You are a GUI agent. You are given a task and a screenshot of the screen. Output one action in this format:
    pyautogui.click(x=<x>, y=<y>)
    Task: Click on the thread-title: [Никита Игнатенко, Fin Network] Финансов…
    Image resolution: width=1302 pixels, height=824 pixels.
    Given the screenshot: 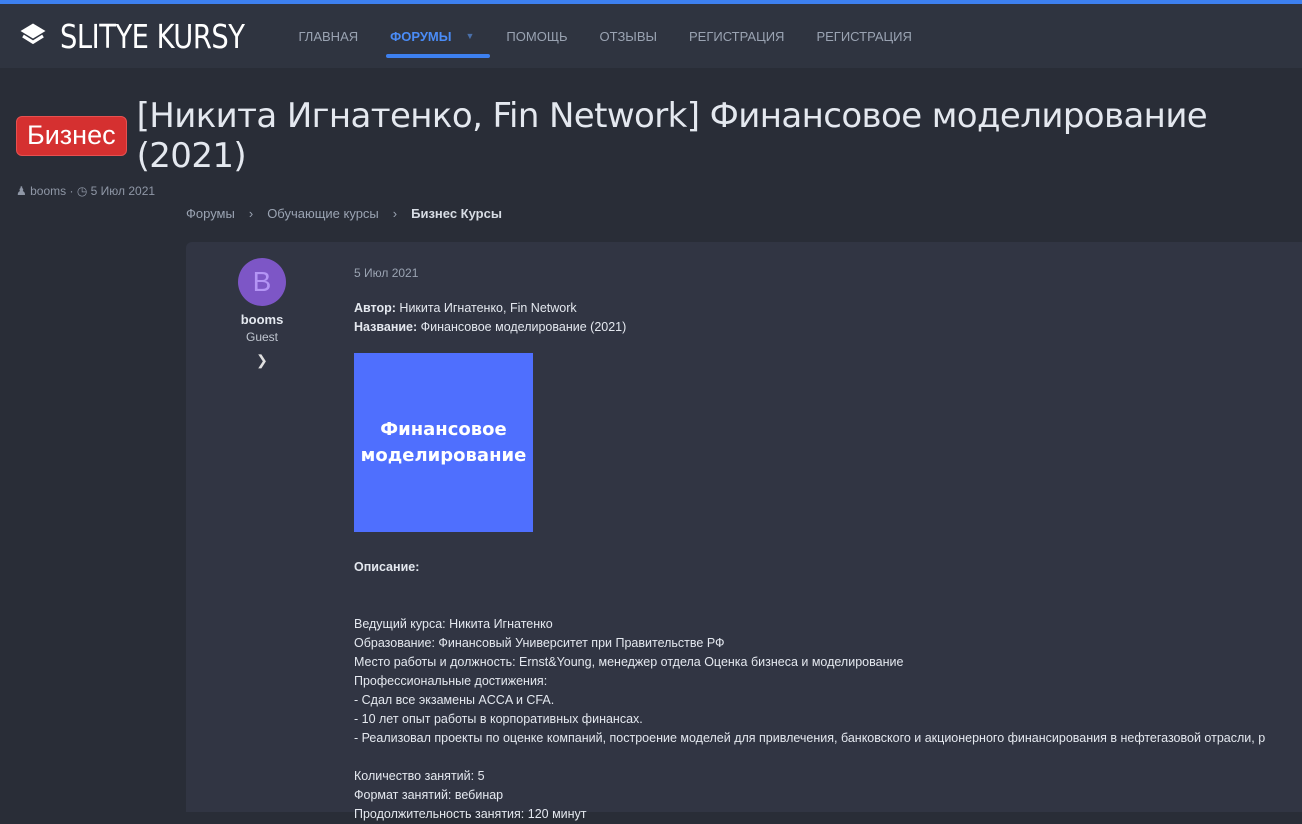 What is the action you would take?
    pyautogui.click(x=711, y=136)
    